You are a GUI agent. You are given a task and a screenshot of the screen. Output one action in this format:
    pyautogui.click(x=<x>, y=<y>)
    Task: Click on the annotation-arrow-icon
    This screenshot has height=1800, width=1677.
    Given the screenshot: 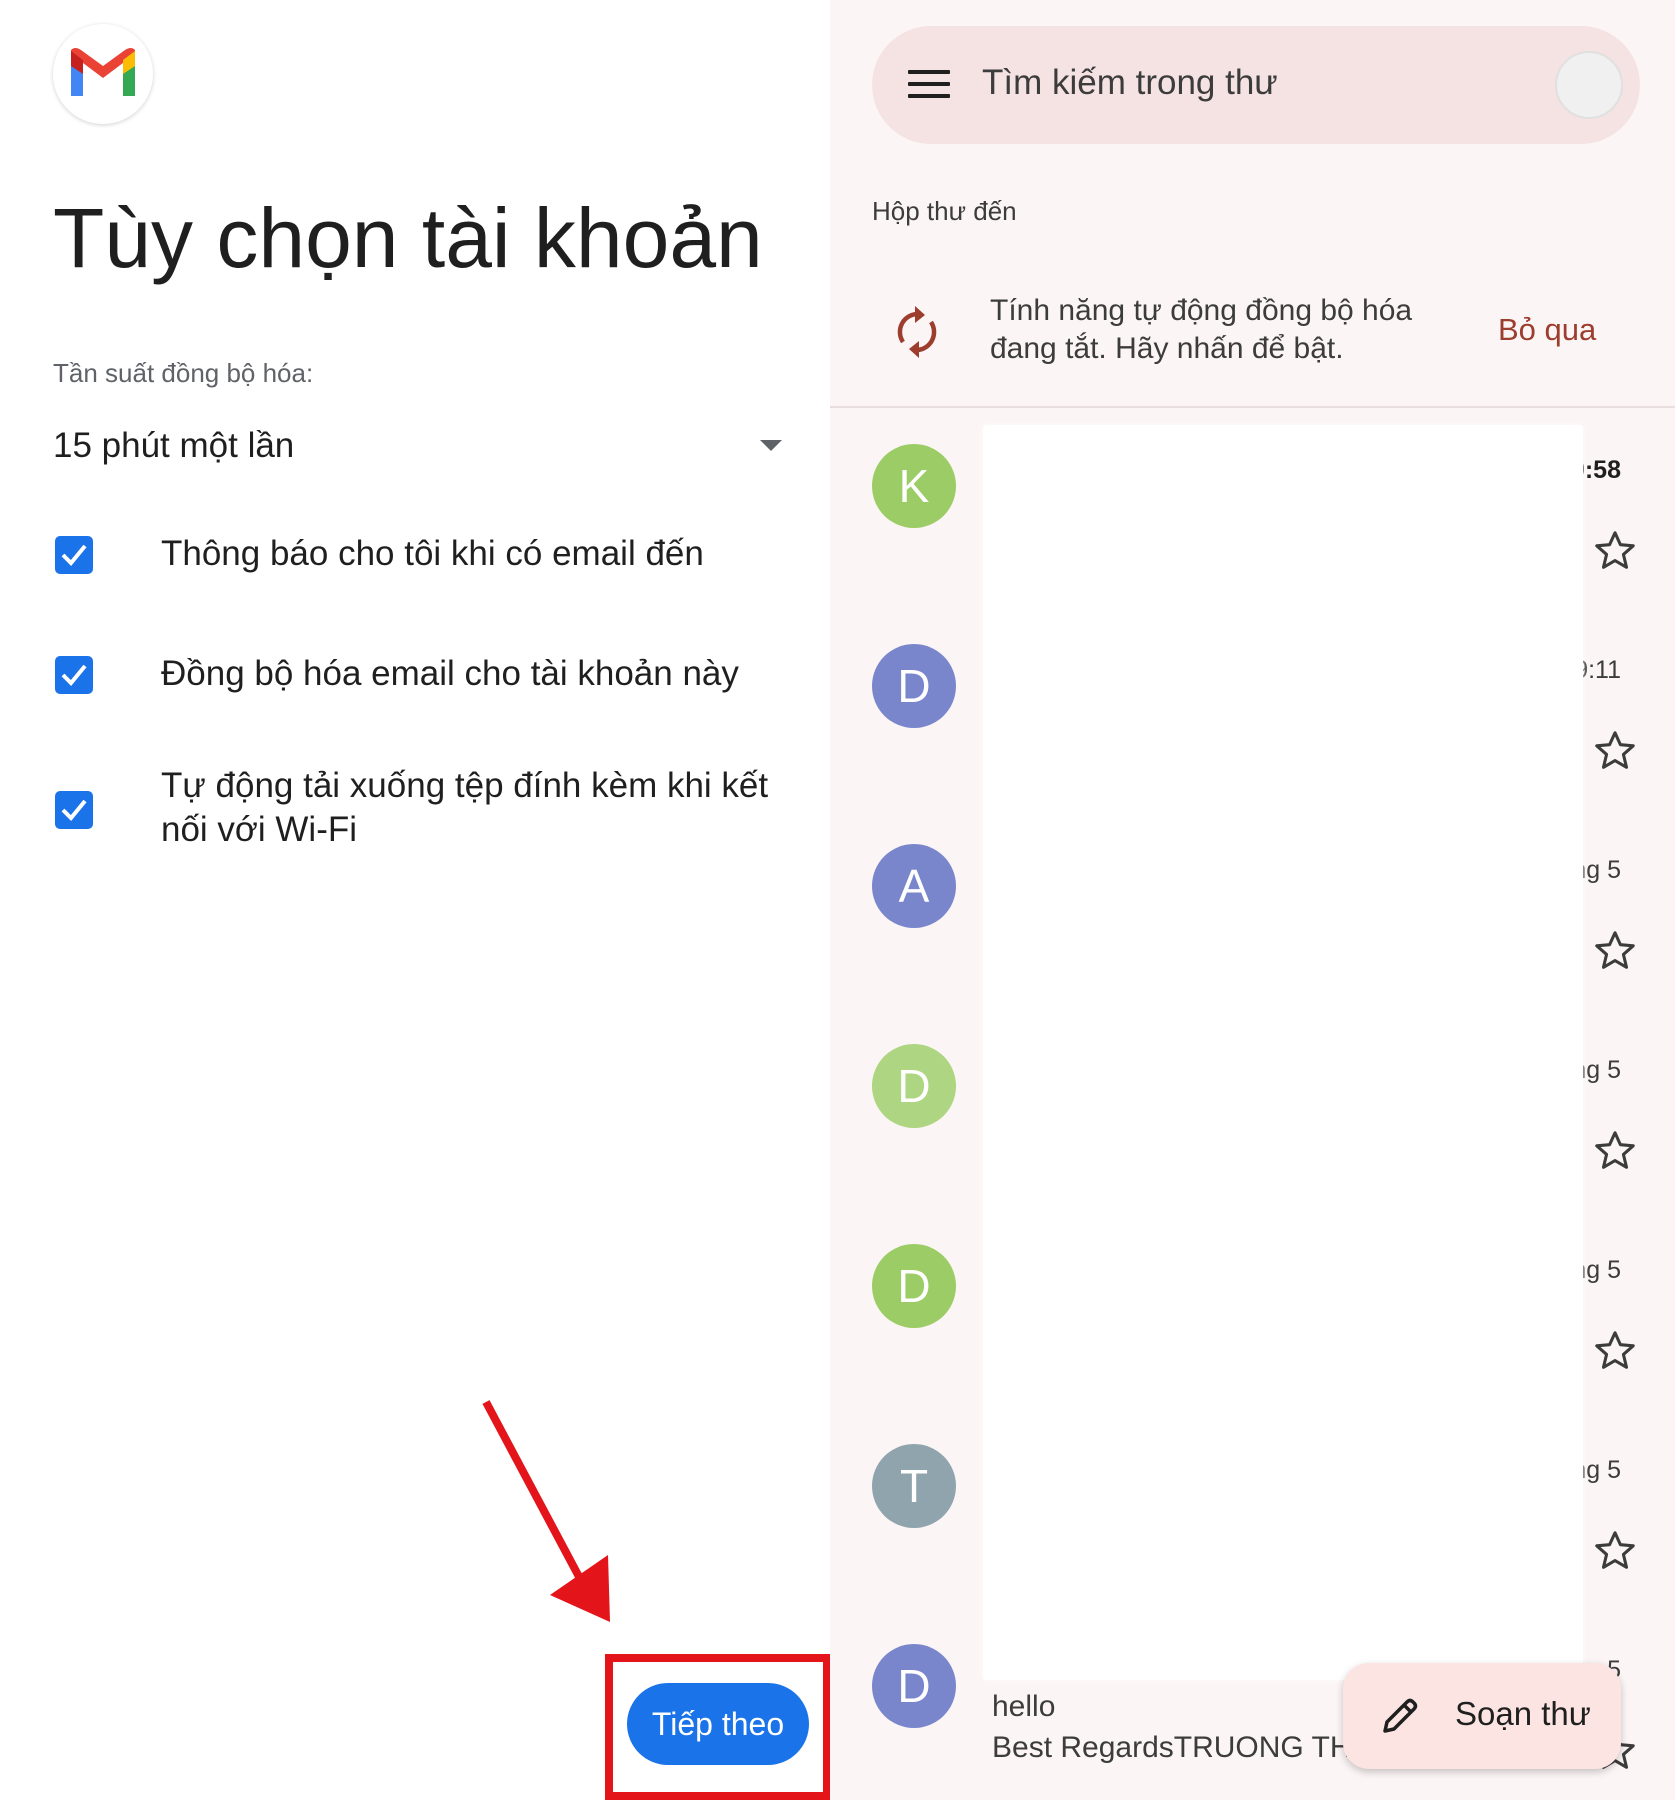 What is the action you would take?
    pyautogui.click(x=546, y=1511)
    